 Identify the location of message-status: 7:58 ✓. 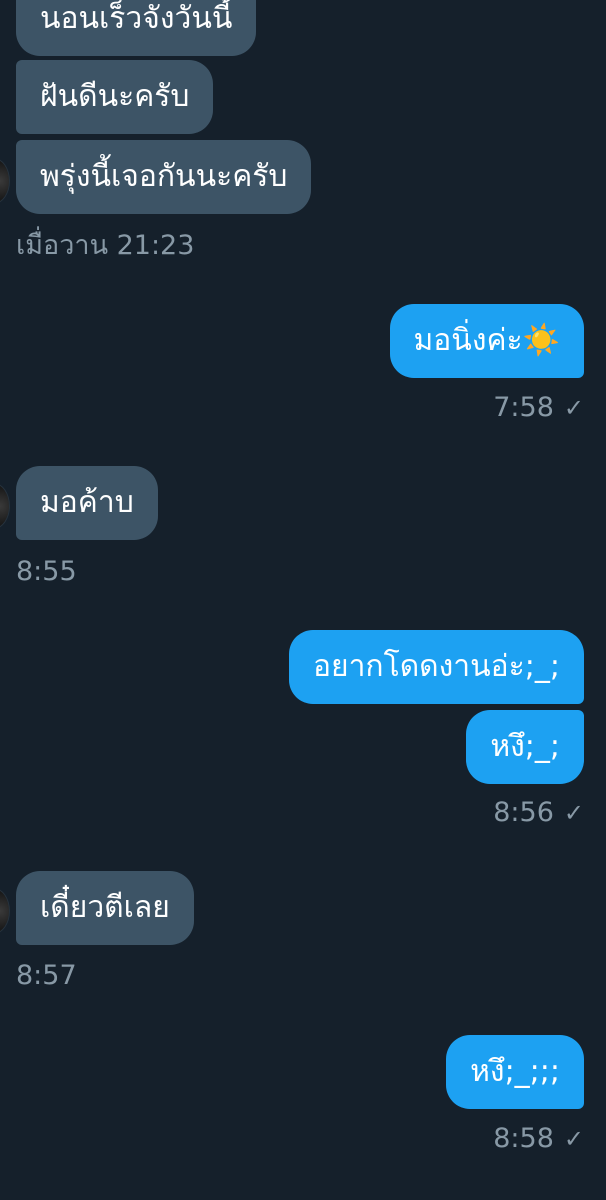
(538, 408).